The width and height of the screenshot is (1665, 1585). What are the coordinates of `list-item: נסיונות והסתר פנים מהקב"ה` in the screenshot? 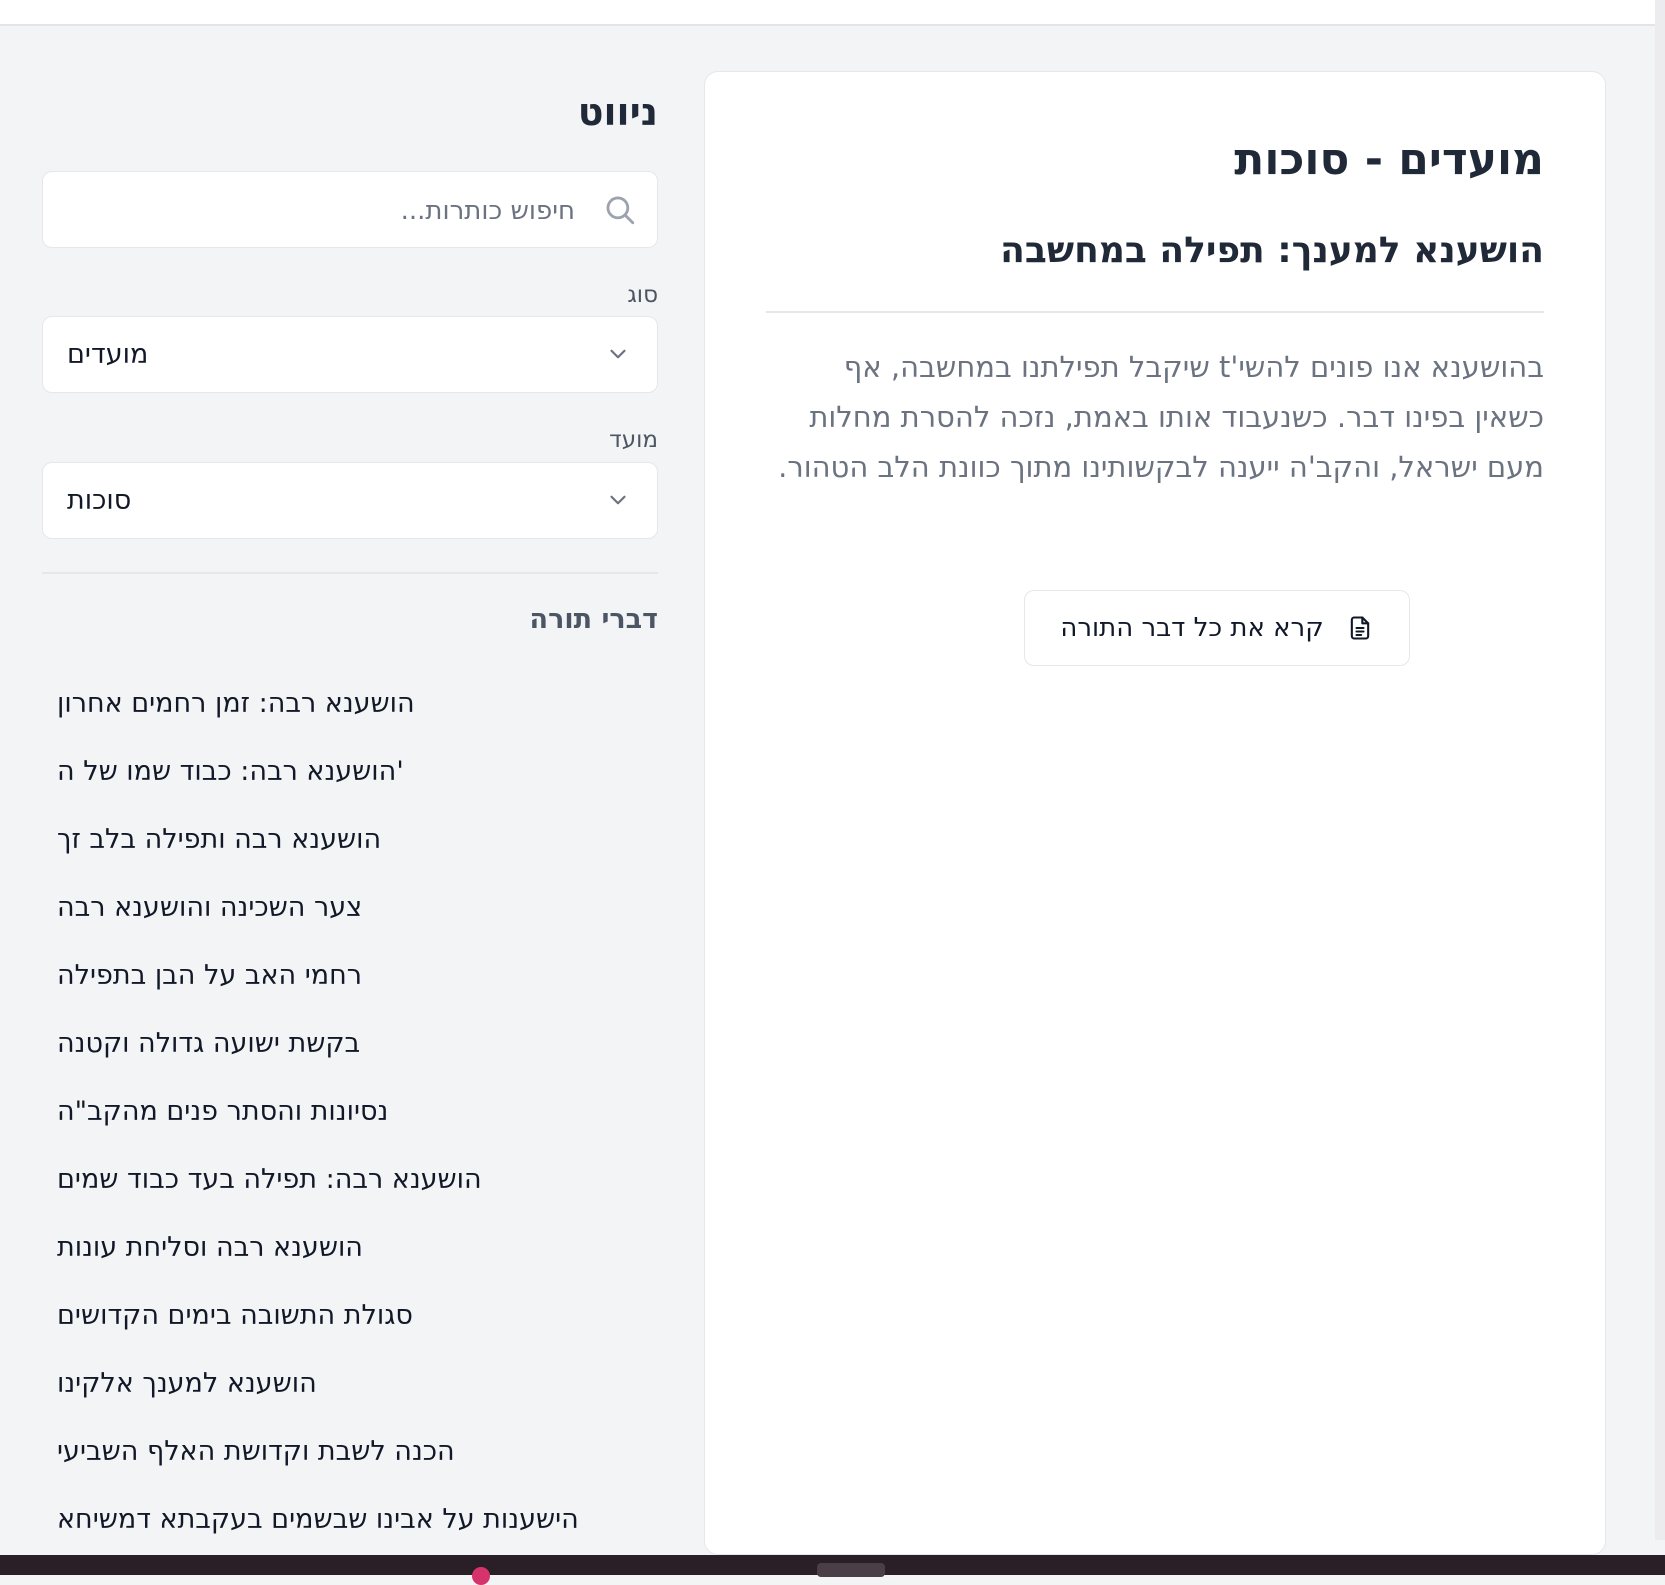 It's located at (350, 1096).